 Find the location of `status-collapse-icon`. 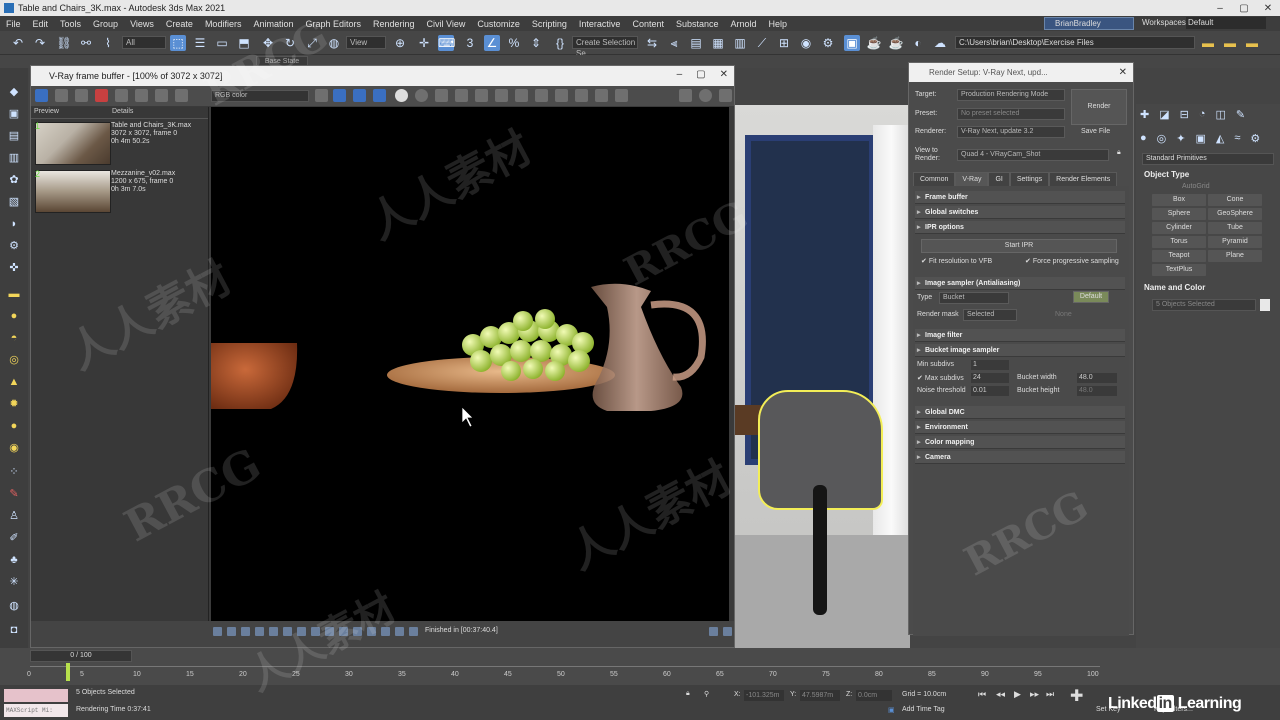

status-collapse-icon is located at coordinates (727, 631).